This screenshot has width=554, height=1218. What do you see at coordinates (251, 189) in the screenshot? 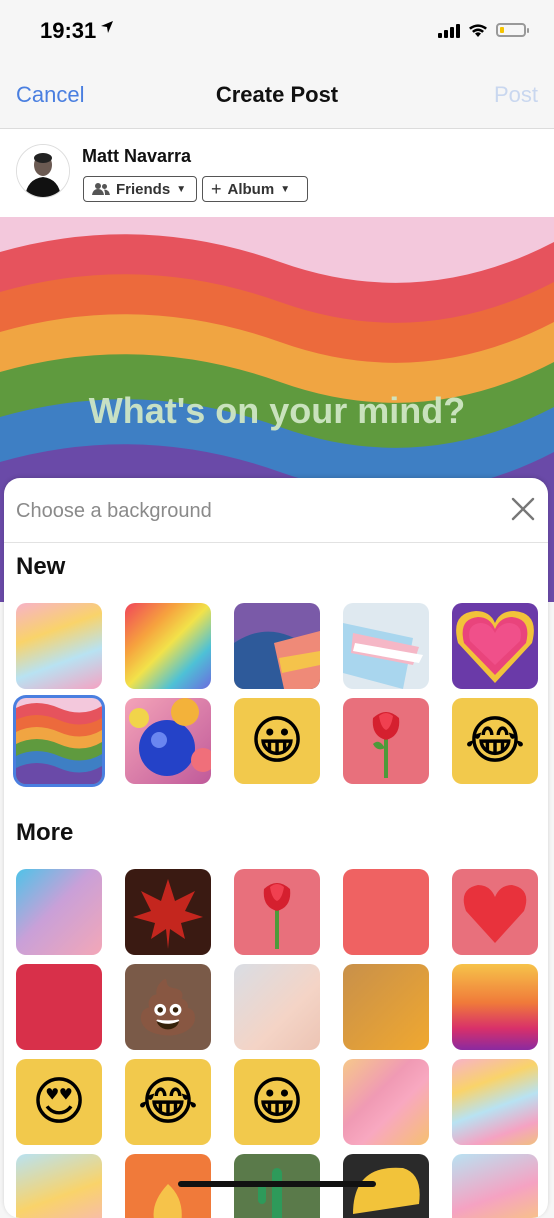
I see `album-label: Album` at bounding box center [251, 189].